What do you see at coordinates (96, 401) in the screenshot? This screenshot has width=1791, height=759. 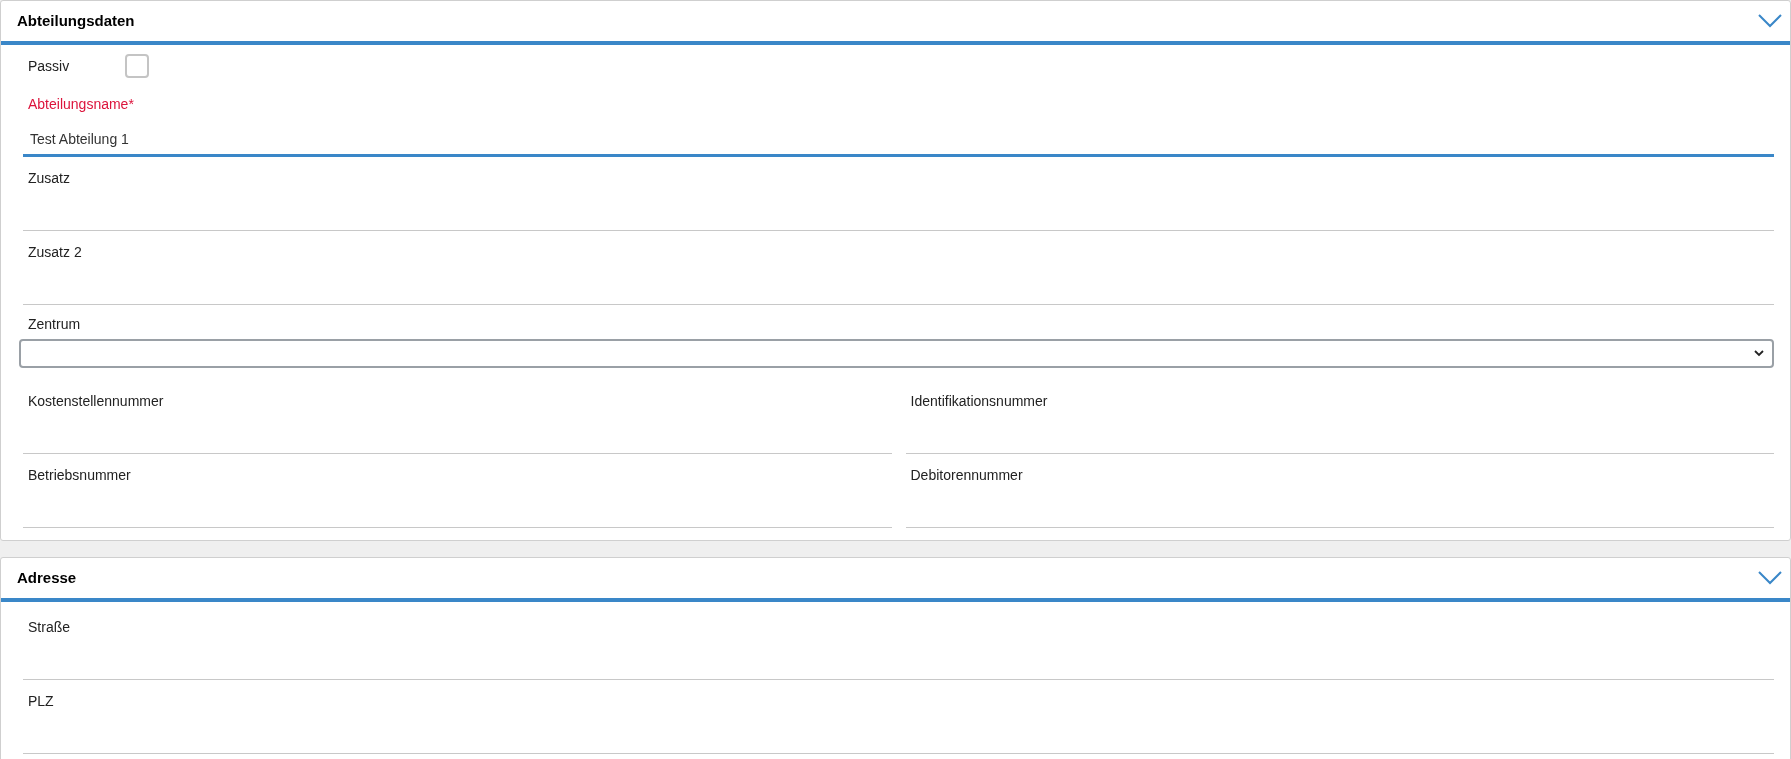 I see `field-label: Kostenstellennummer` at bounding box center [96, 401].